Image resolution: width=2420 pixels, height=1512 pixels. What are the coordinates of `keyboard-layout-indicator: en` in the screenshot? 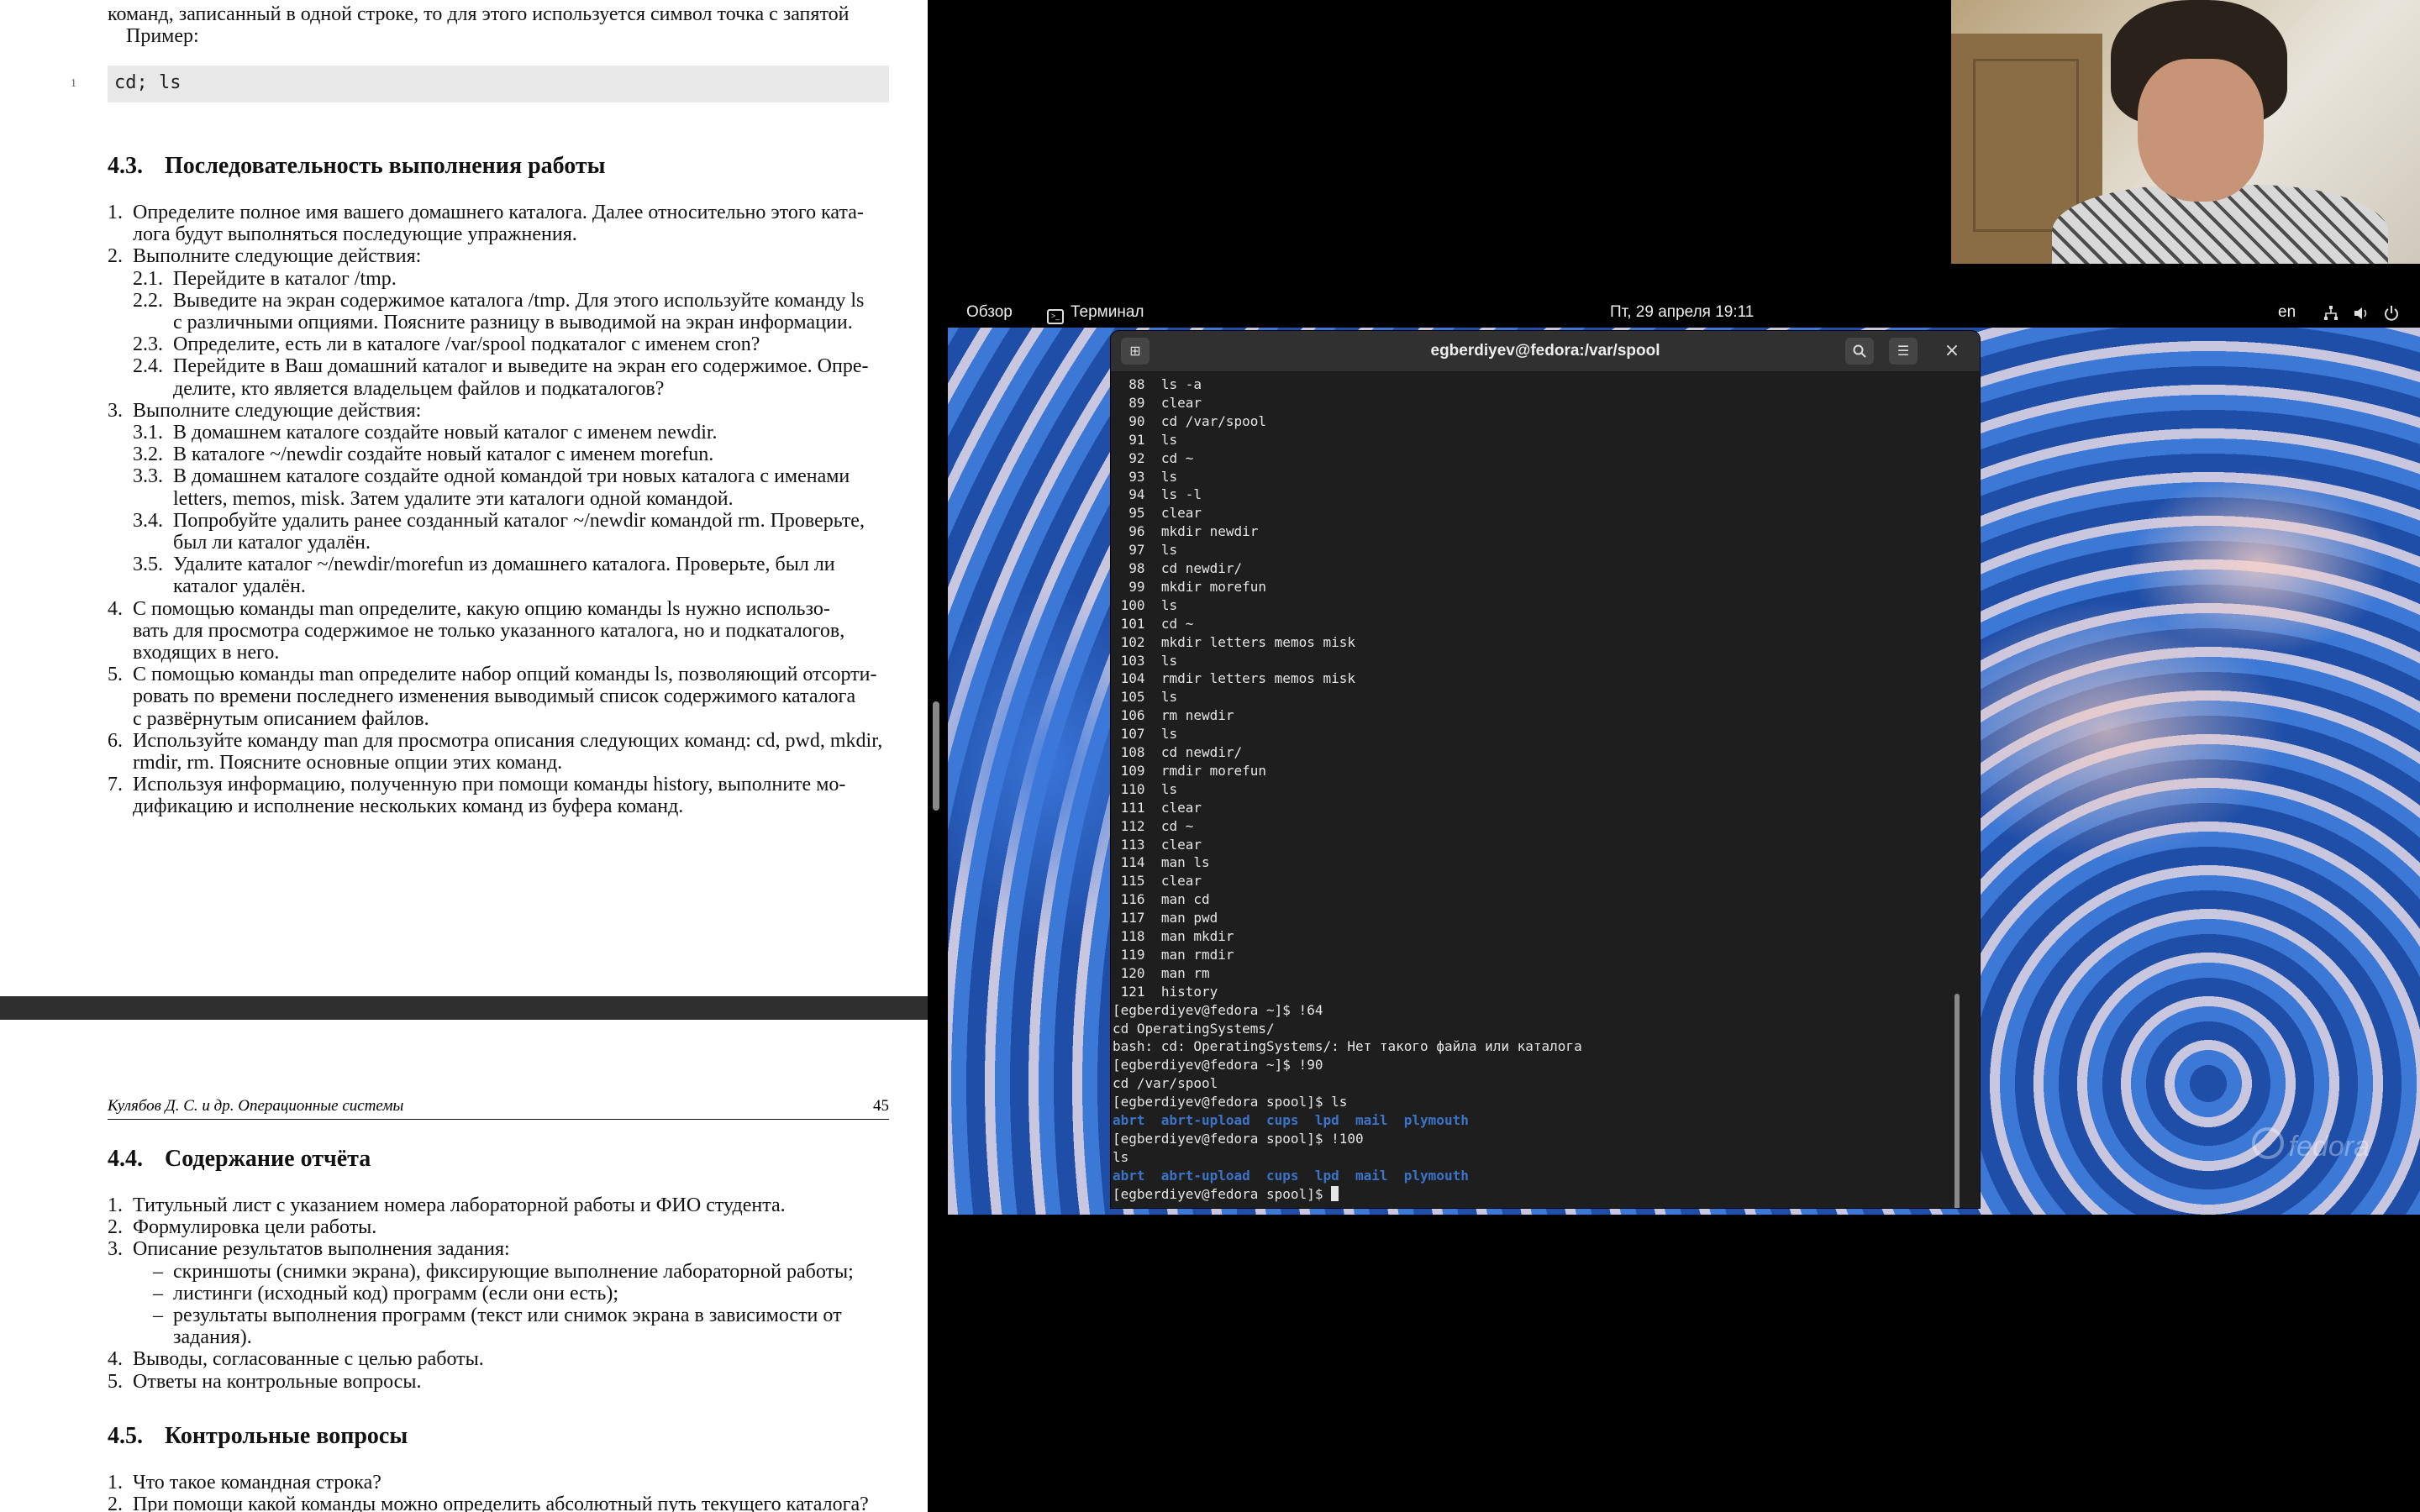 It's located at (2287, 312).